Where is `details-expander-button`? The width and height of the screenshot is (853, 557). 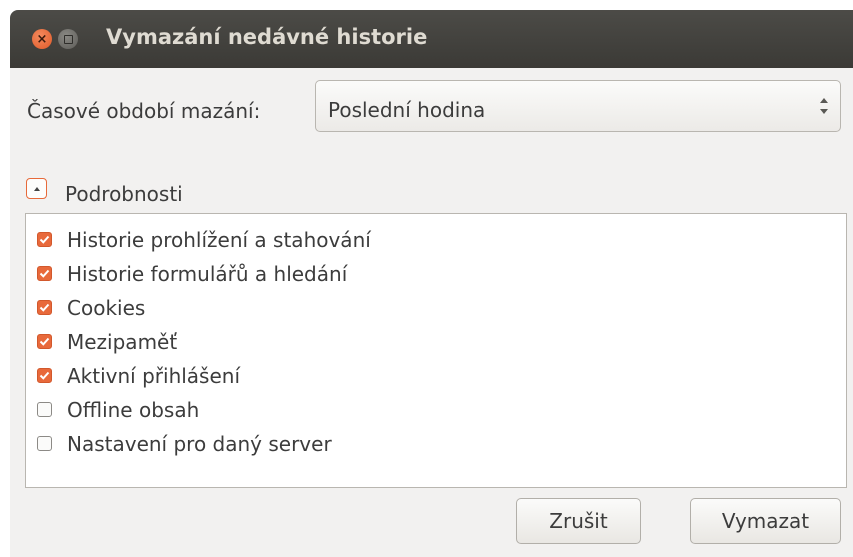
details-expander-button is located at coordinates (36, 188).